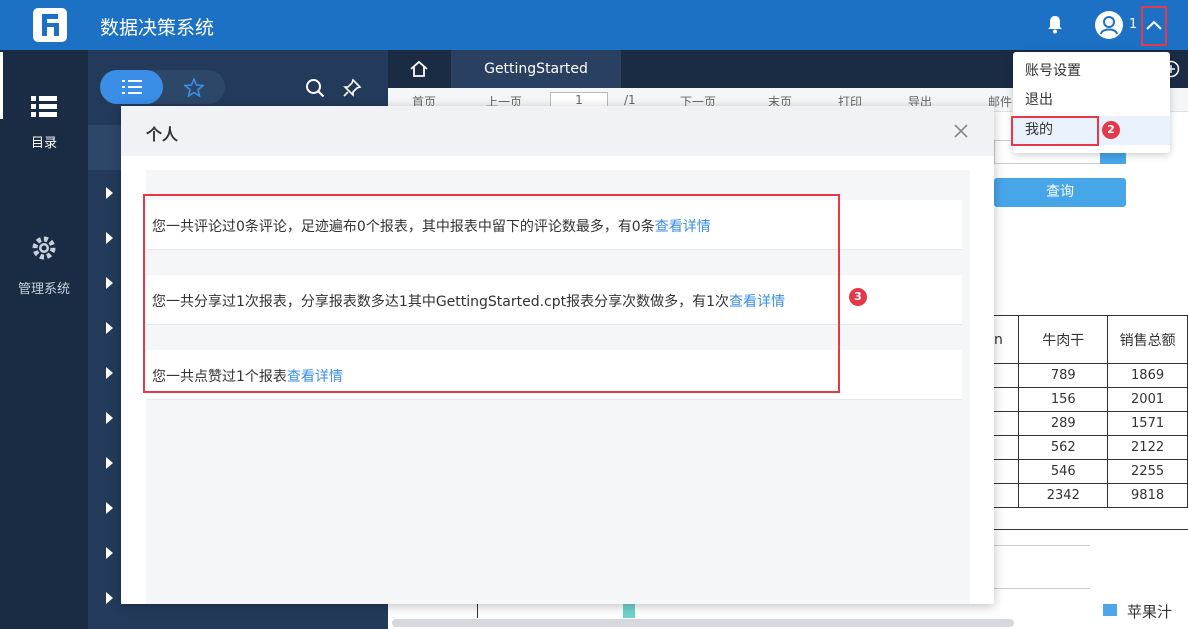 The width and height of the screenshot is (1188, 629). Describe the element at coordinates (629, 611) in the screenshot. I see `chart-bar` at that location.